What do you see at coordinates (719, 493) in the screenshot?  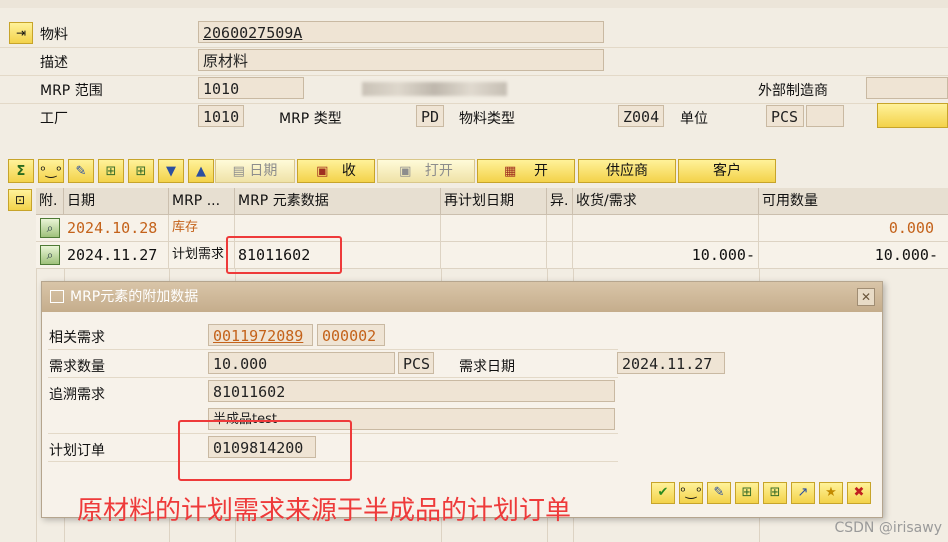 I see `edit-pencil-icon: ✎` at bounding box center [719, 493].